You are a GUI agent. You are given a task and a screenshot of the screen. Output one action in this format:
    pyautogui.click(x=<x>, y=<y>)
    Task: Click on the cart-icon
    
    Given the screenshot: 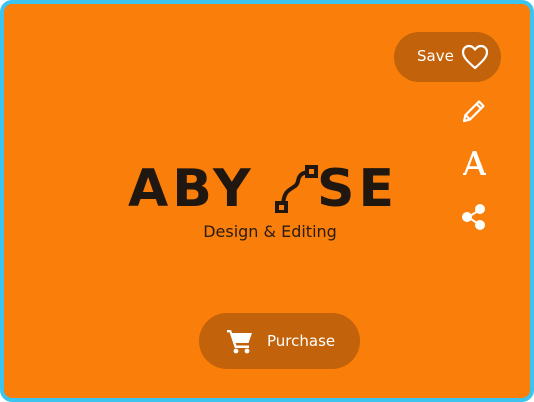 What is the action you would take?
    pyautogui.click(x=239, y=342)
    